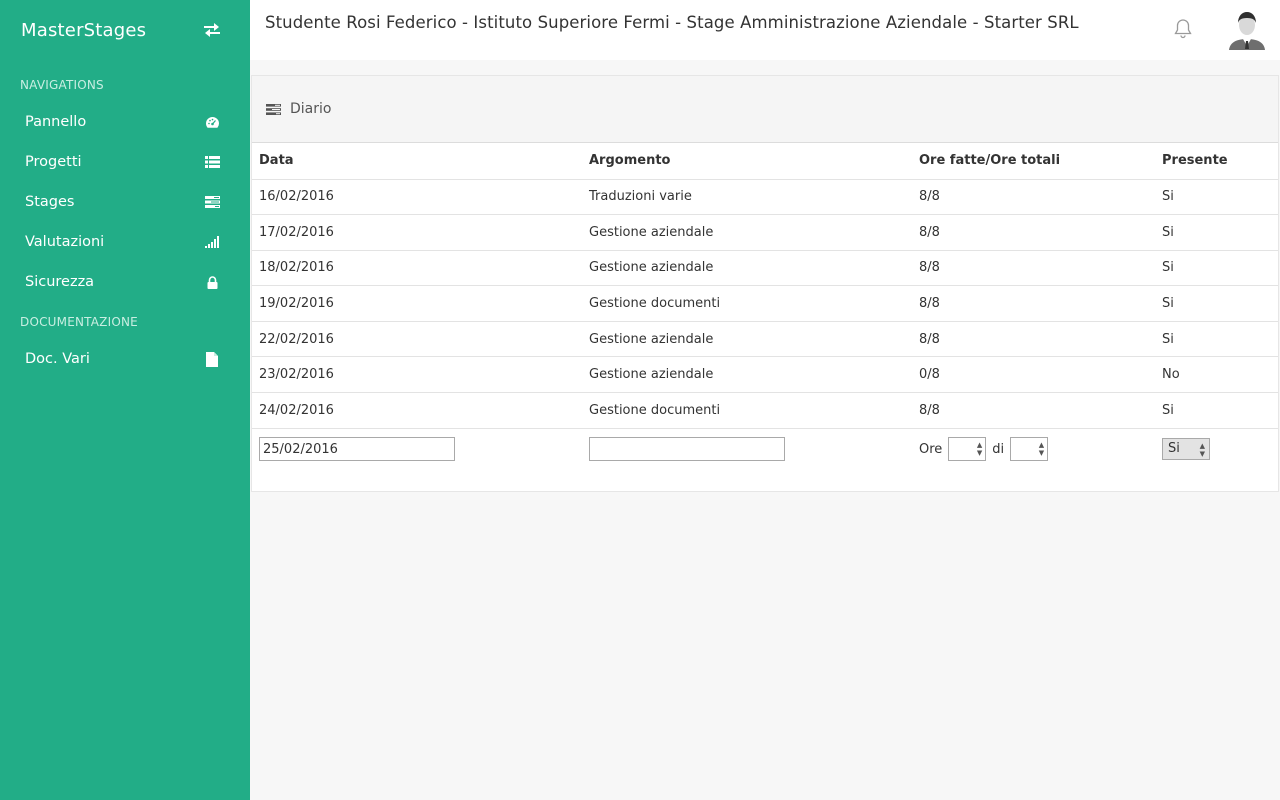  I want to click on column-header-presente: Presente, so click(1216, 161).